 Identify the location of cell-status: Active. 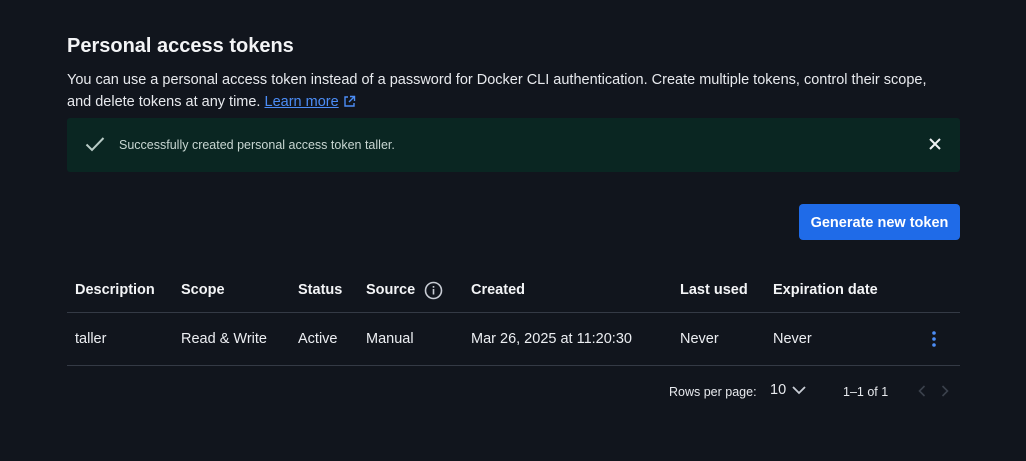
(318, 339).